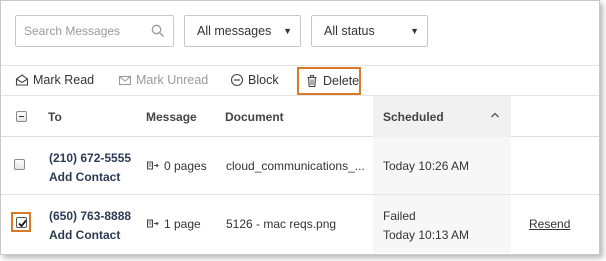 Image resolution: width=606 pixels, height=261 pixels. I want to click on messages-filter-value: All messages, so click(234, 31).